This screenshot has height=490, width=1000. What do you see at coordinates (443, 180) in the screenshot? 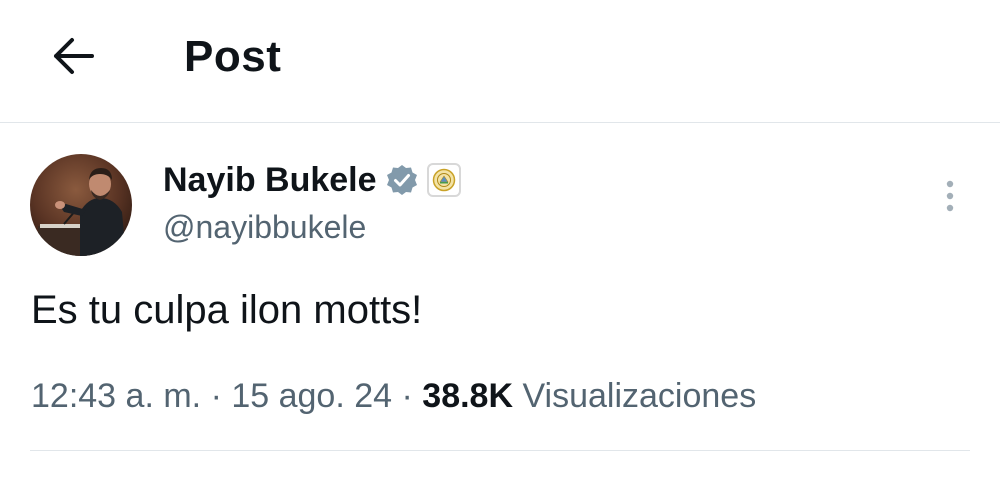
I see `government-seal-icon` at bounding box center [443, 180].